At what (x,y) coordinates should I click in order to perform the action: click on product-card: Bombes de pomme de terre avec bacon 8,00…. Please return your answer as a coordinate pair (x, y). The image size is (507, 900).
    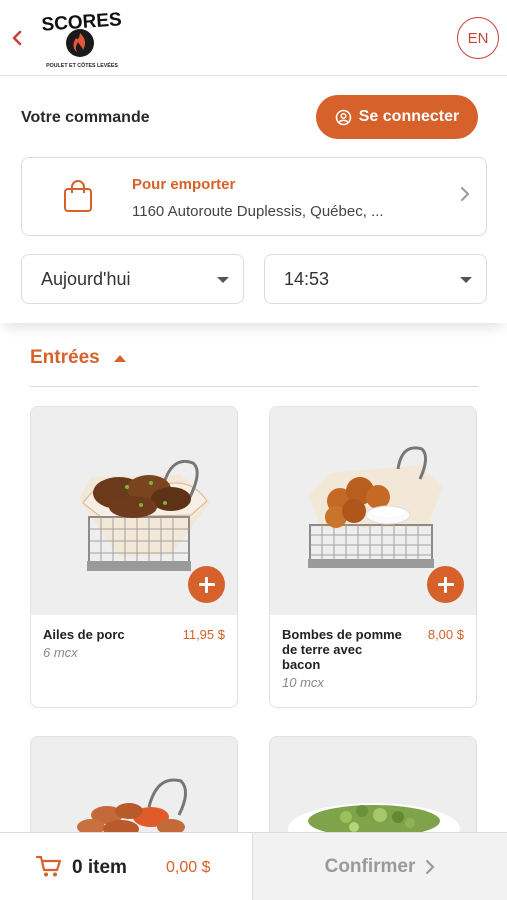
    Looking at the image, I should click on (373, 557).